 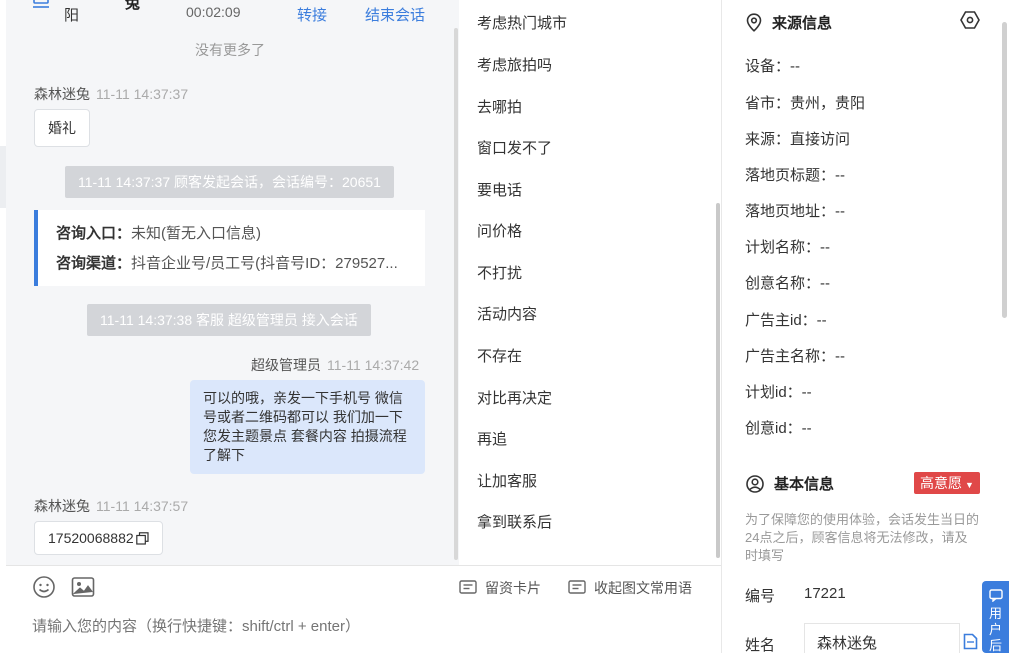 I want to click on composer-area: 留资卡片 收起图文常用语, so click(x=363, y=609).